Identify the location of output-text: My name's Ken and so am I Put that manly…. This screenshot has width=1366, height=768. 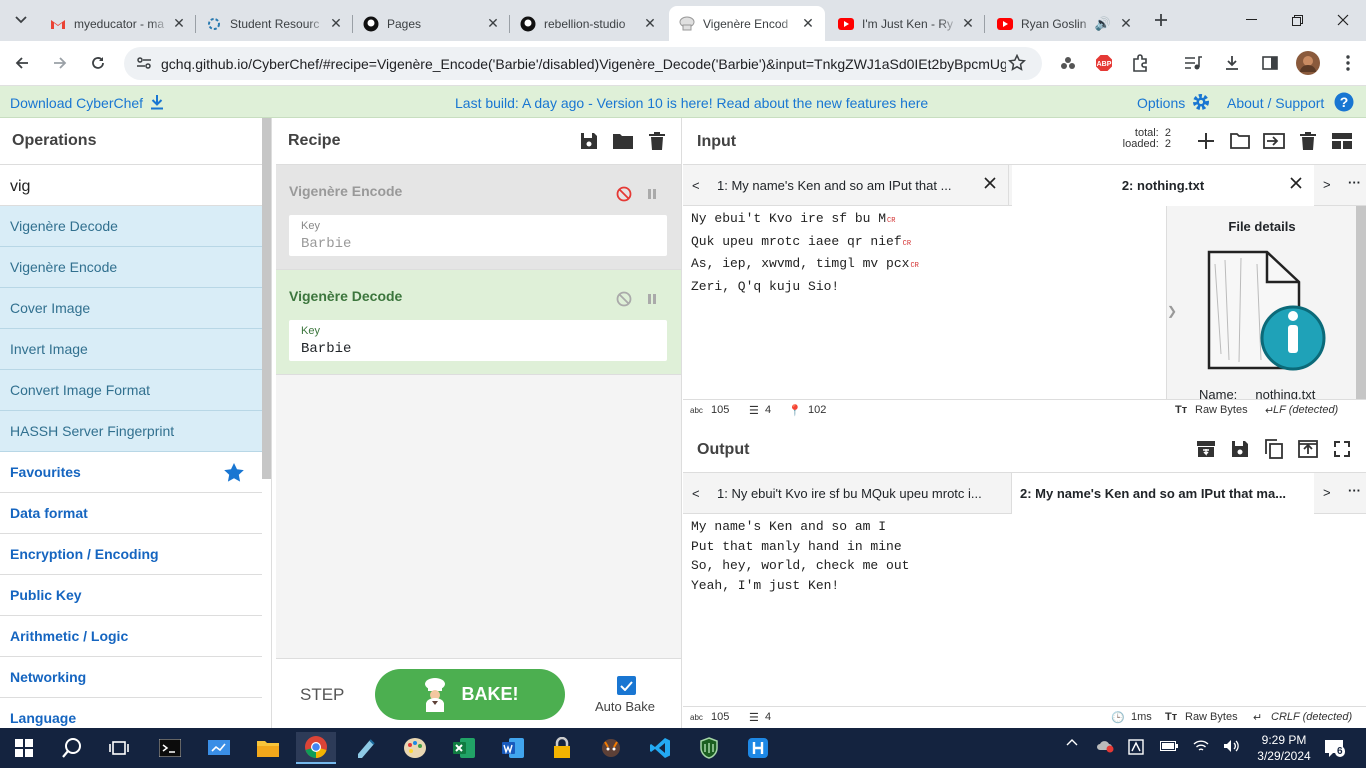
(1024, 610).